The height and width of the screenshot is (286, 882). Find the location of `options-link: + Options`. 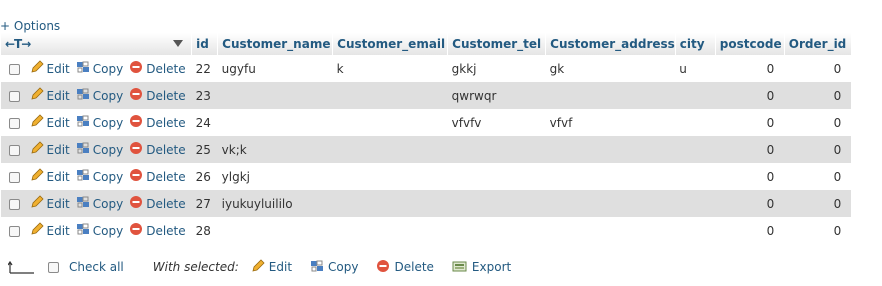

options-link: + Options is located at coordinates (30, 26).